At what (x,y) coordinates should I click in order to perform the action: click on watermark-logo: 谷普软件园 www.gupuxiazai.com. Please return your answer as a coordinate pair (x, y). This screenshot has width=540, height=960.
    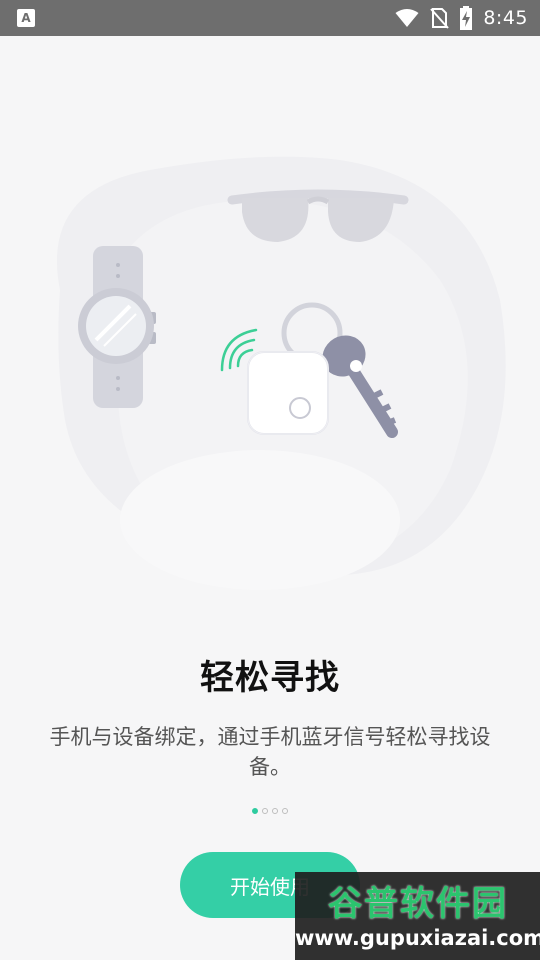
    Looking at the image, I should click on (417, 916).